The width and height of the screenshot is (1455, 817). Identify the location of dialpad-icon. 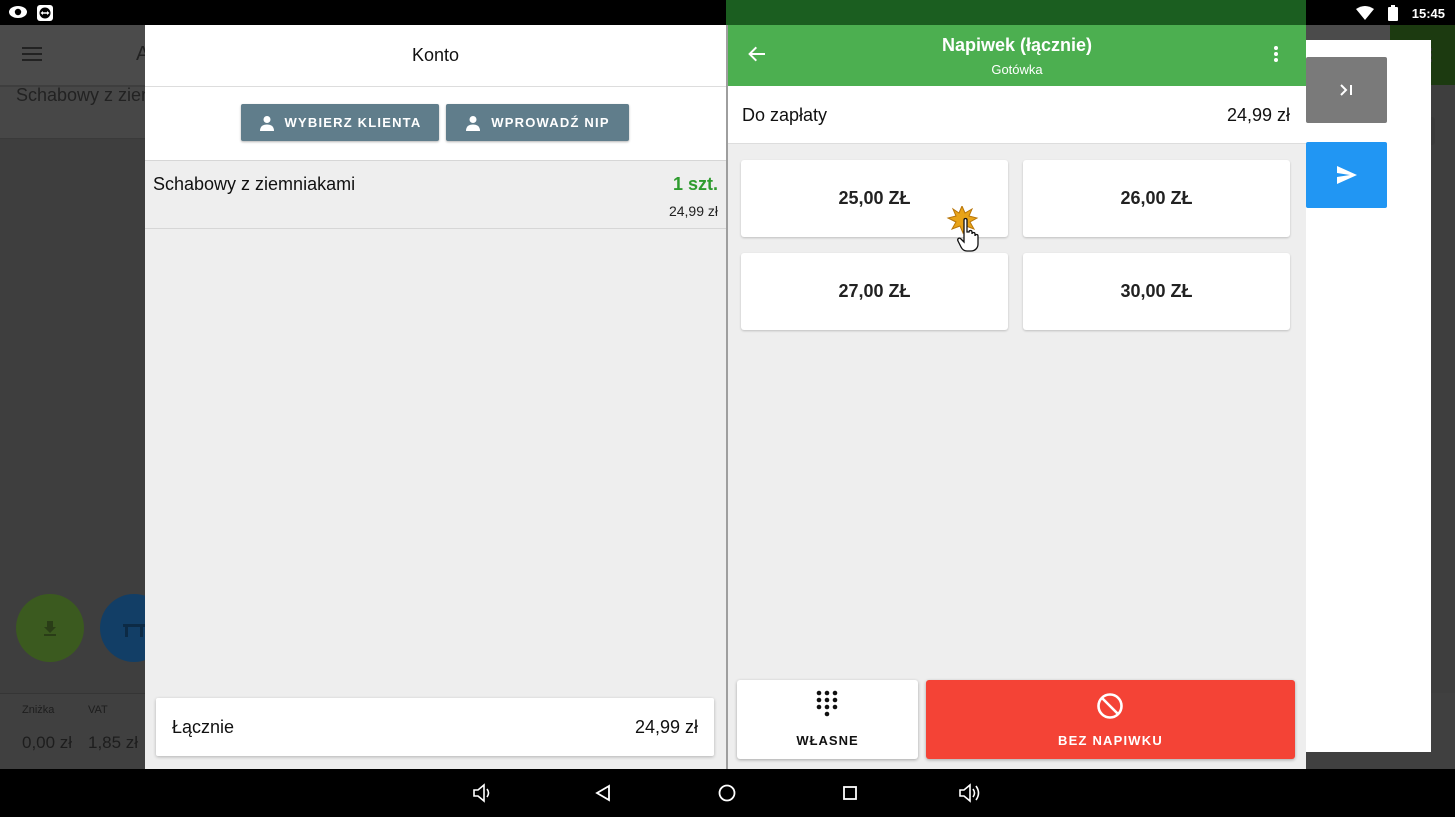
(827, 703).